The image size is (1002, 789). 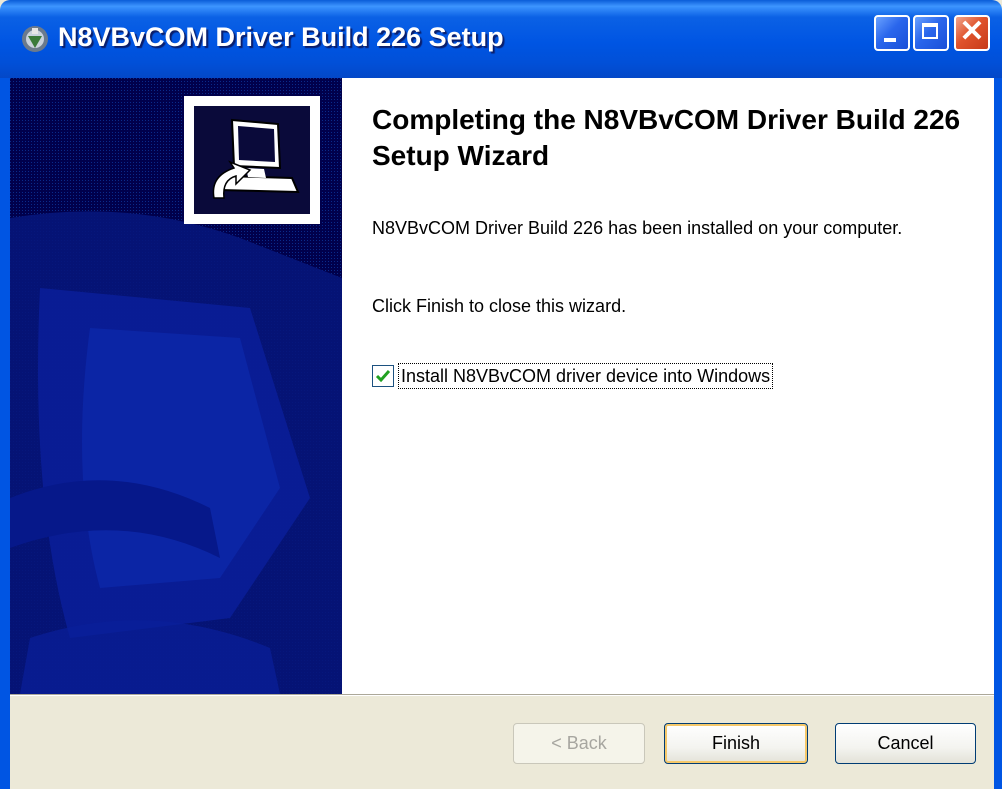 I want to click on window-border-right, so click(x=998, y=433).